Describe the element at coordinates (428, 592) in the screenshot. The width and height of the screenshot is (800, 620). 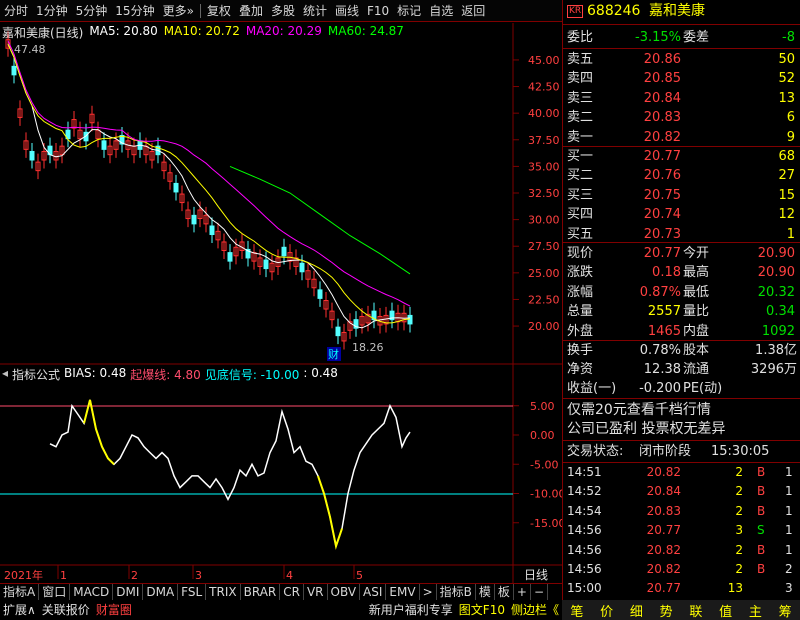
I see `indicator-tab: >` at that location.